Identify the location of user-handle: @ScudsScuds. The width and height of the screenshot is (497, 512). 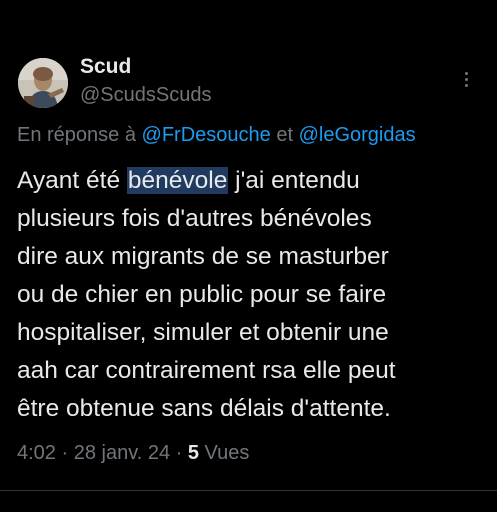
(145, 95).